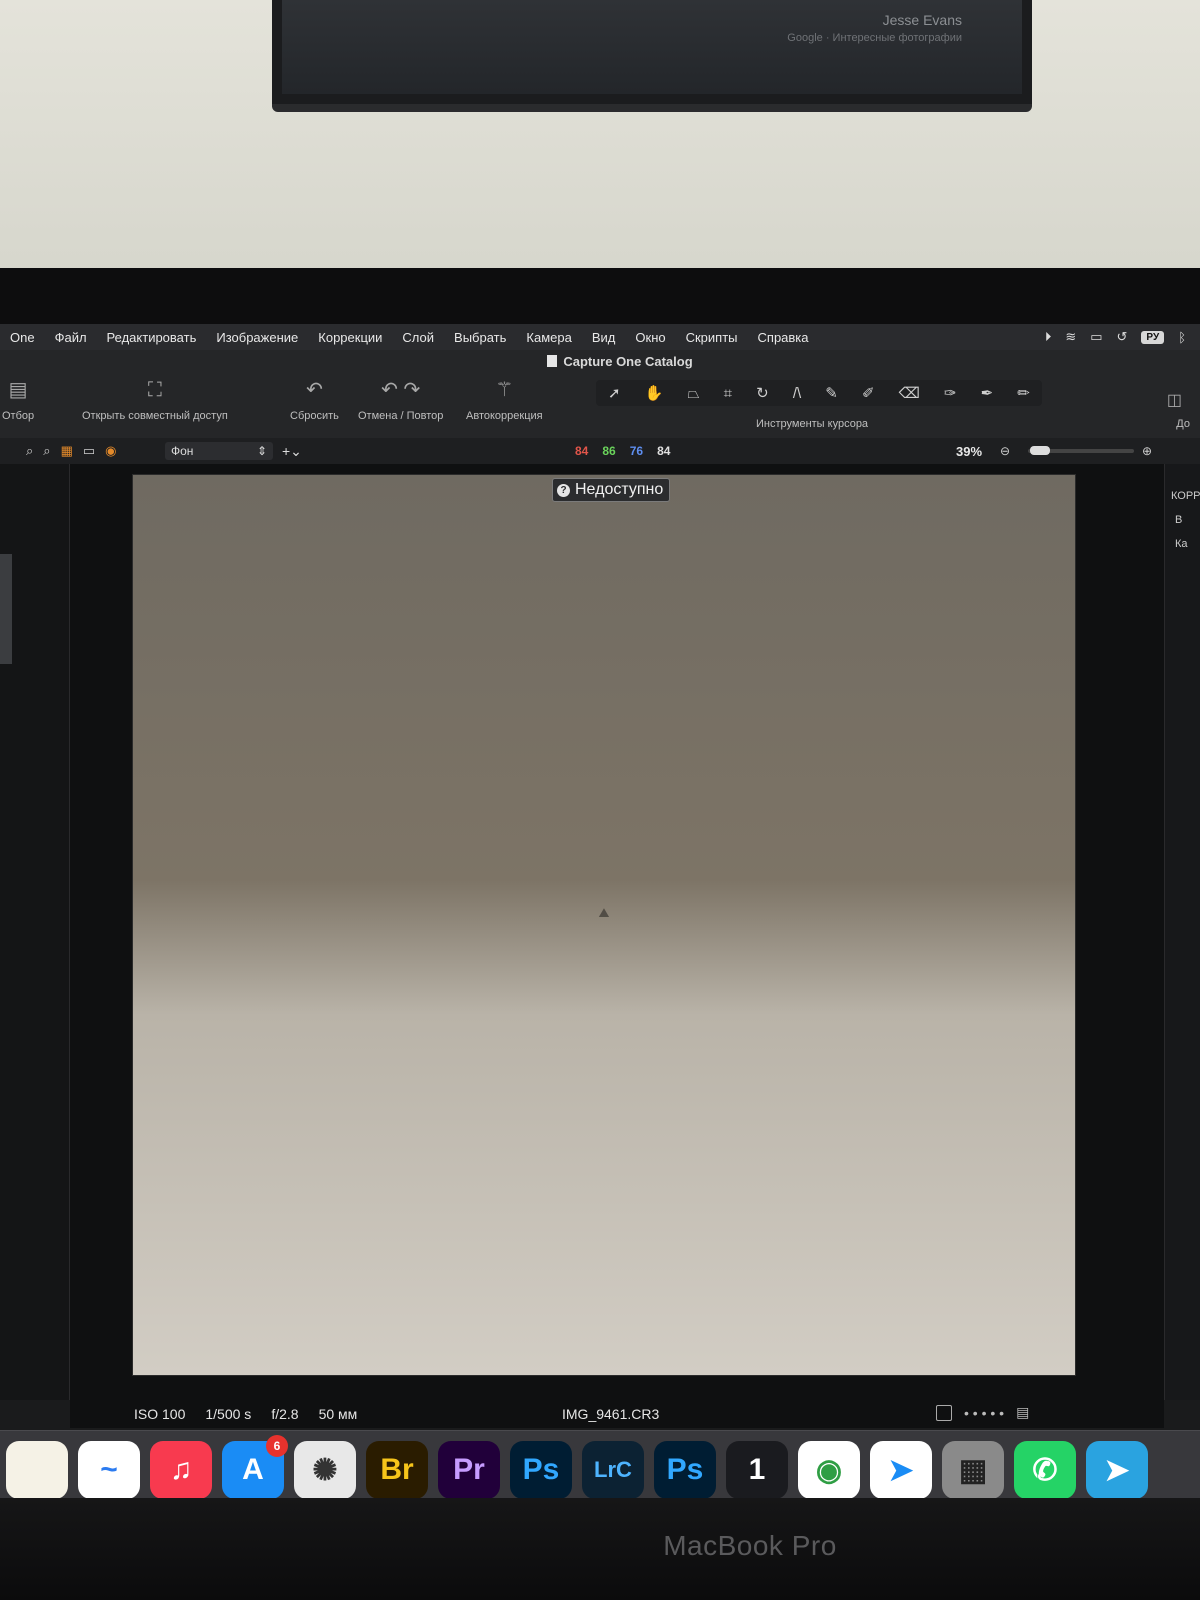 Image resolution: width=1200 pixels, height=1600 pixels. Describe the element at coordinates (18, 390) in the screenshot. I see `select-icon: ▤` at that location.